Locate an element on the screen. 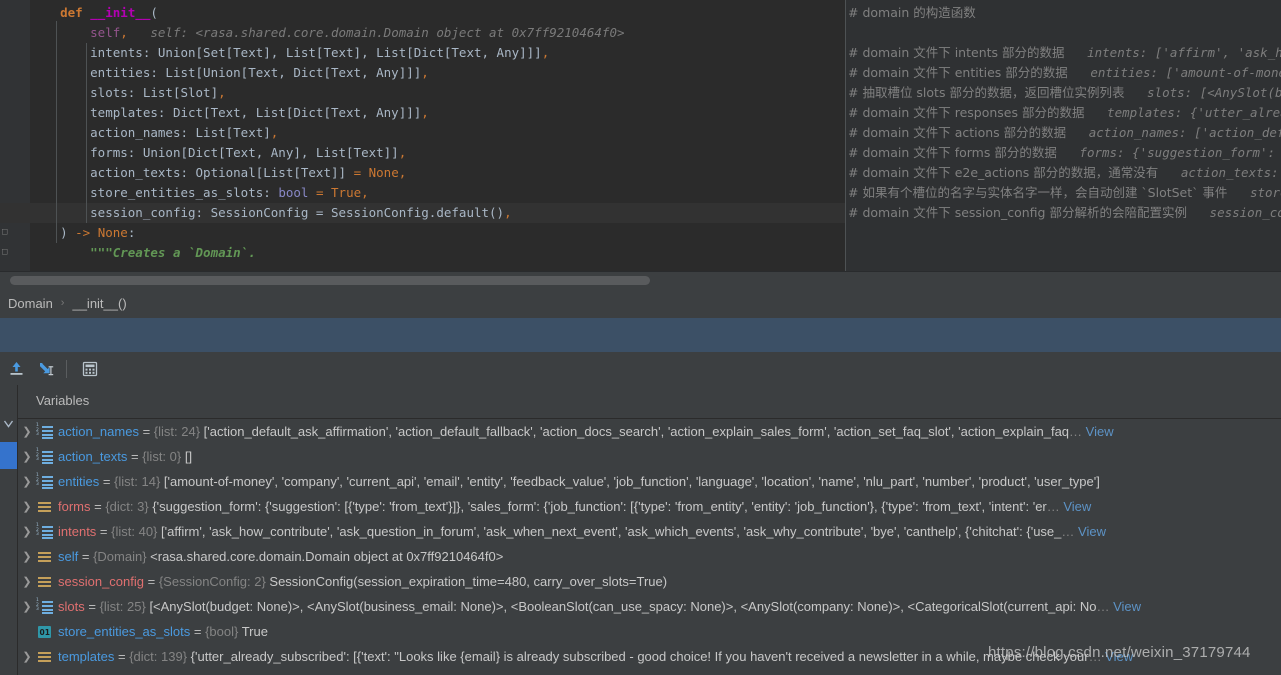 The height and width of the screenshot is (675, 1281). code-line: def __init__( is located at coordinates (422, 13).